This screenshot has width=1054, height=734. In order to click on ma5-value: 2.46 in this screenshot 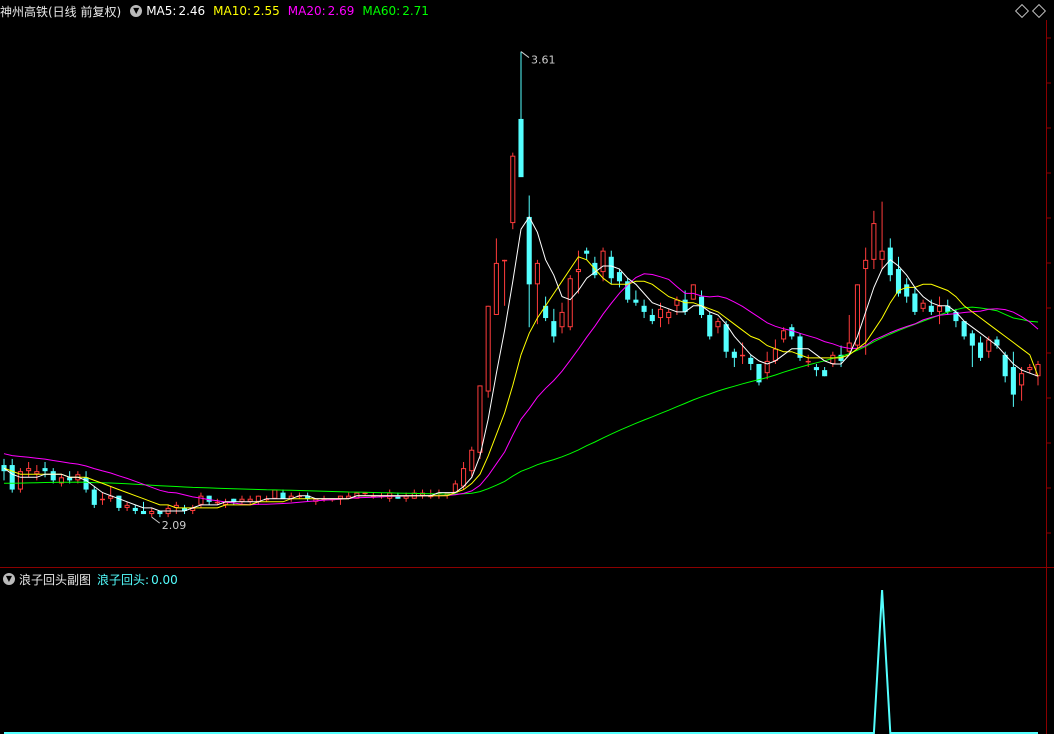, I will do `click(192, 11)`.